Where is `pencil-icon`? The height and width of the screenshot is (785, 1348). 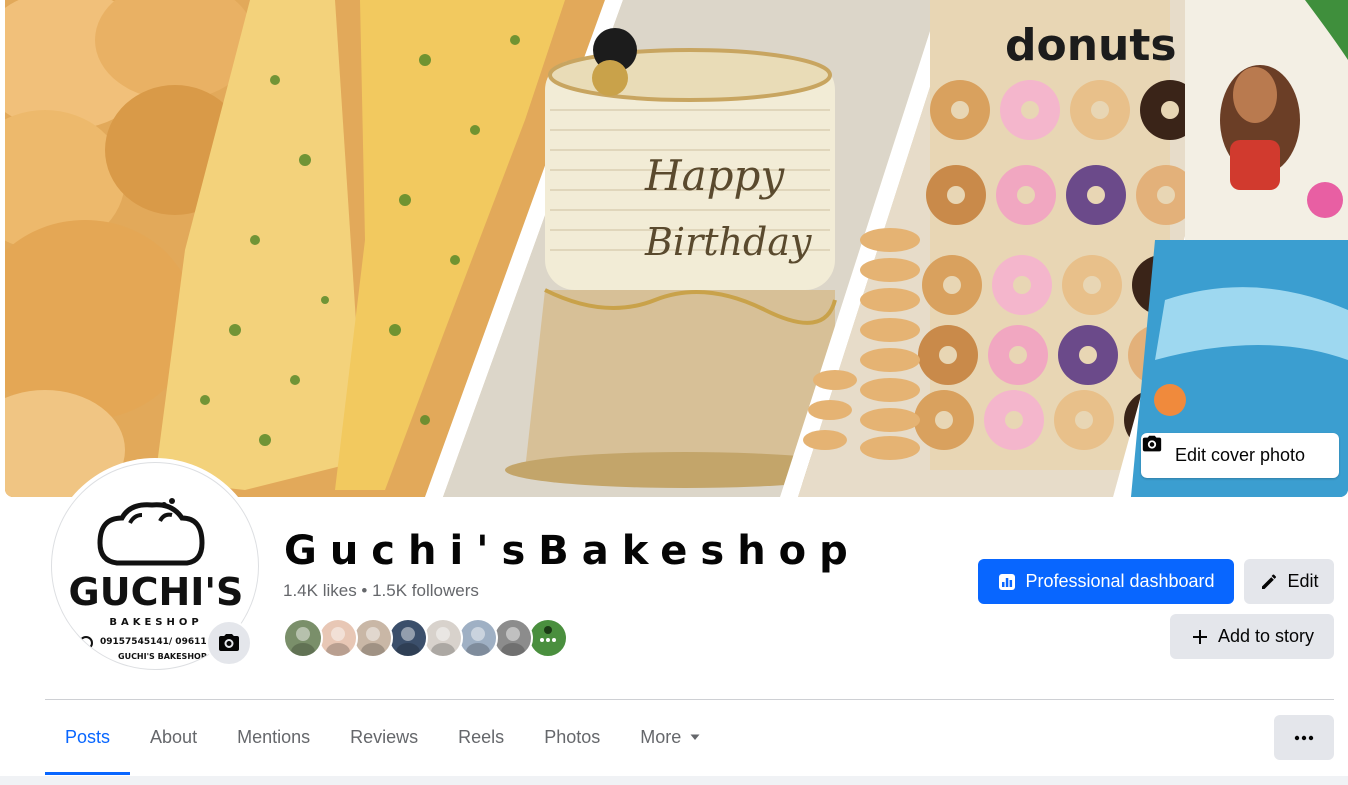
pencil-icon is located at coordinates (1269, 581).